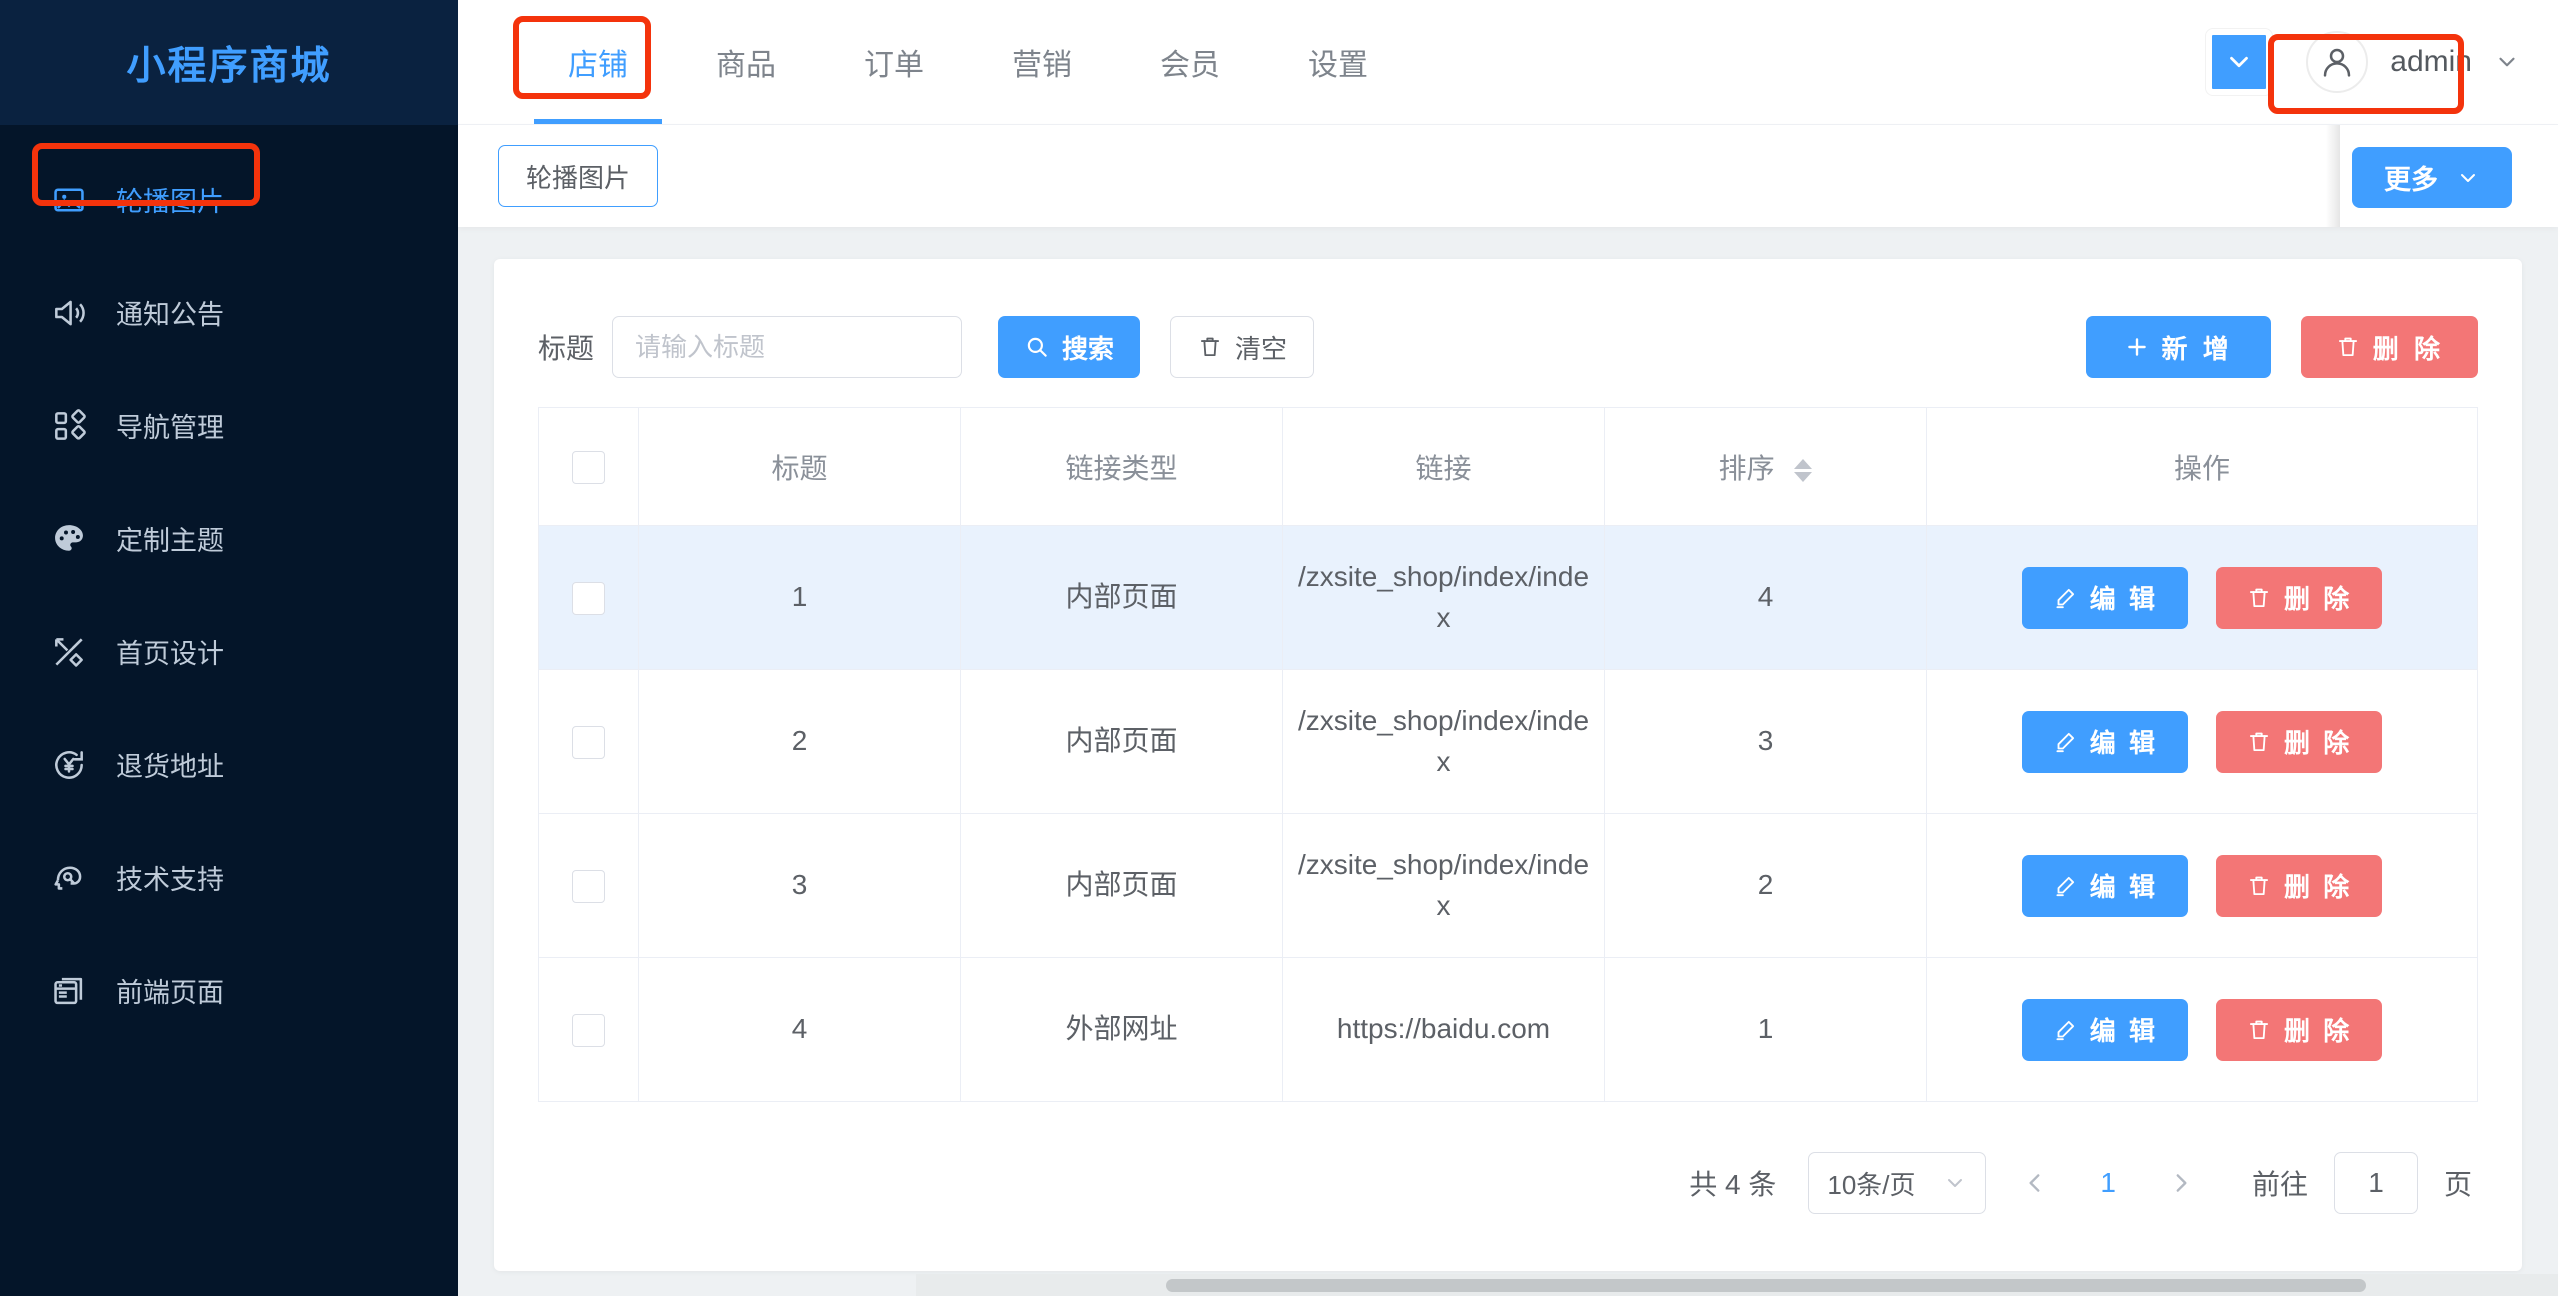 Image resolution: width=2558 pixels, height=1296 pixels. Describe the element at coordinates (69, 539) in the screenshot. I see `palette-icon` at that location.